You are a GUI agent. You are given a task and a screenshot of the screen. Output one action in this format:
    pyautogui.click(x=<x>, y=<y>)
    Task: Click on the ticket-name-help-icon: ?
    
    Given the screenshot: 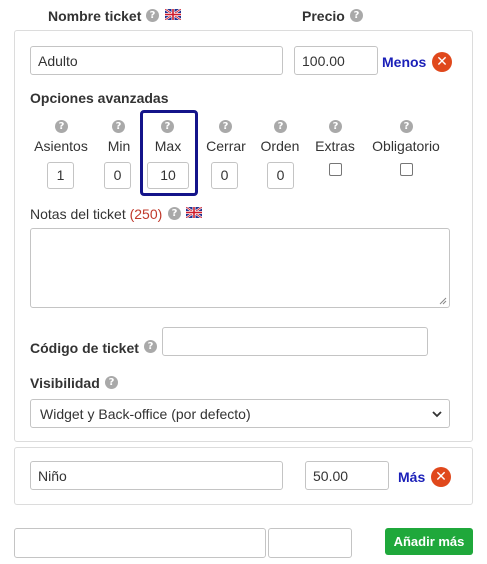 What is the action you would take?
    pyautogui.click(x=152, y=15)
    